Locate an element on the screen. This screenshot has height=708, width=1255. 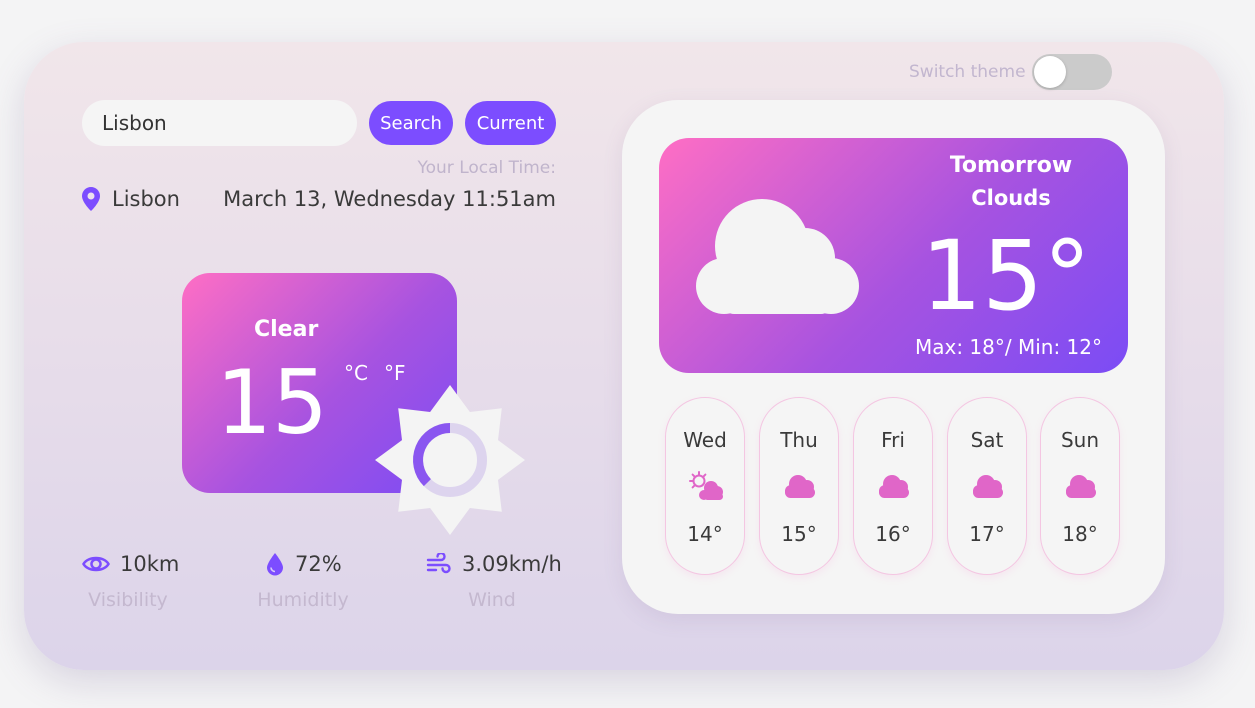
forecast-day-temp: 14° is located at coordinates (705, 534).